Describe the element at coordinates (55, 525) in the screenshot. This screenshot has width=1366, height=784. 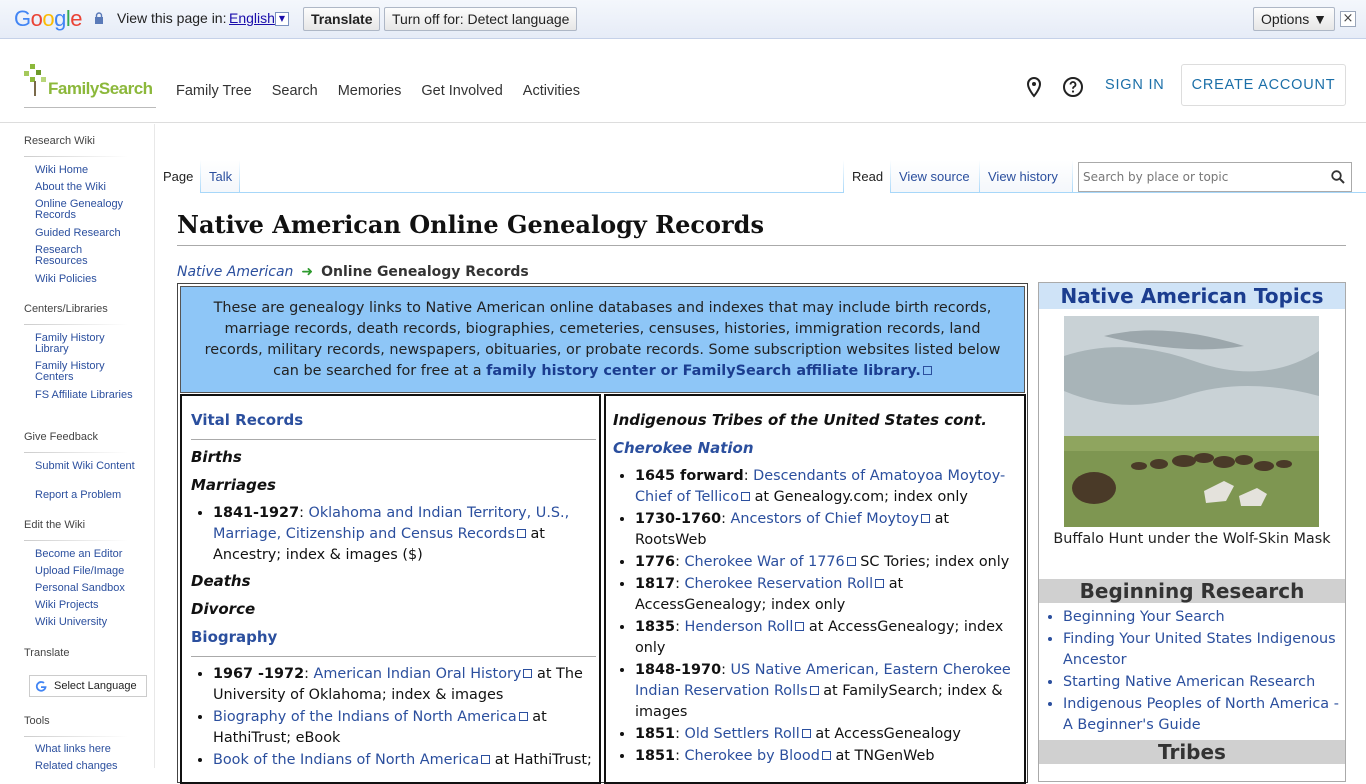
I see `sidebar-heading-edit: Edit the Wiki` at that location.